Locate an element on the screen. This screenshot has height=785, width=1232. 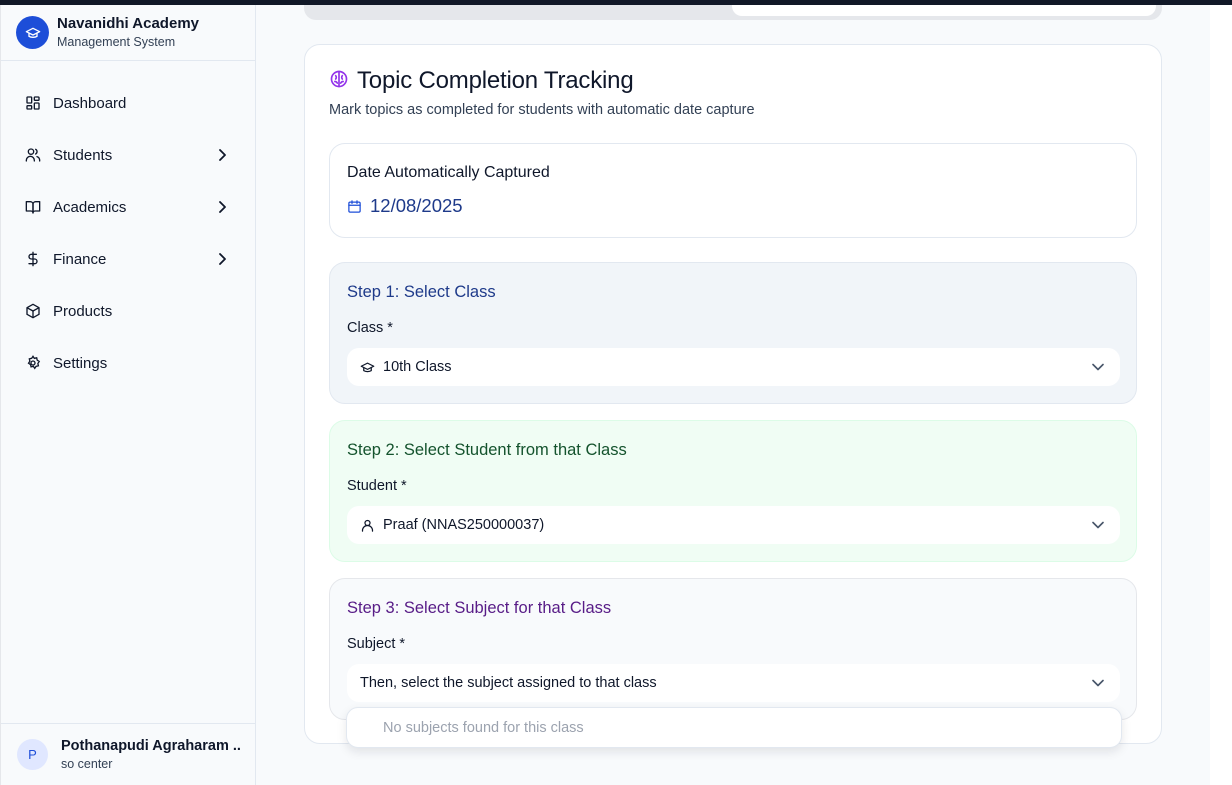
user-role: so center is located at coordinates (87, 763).